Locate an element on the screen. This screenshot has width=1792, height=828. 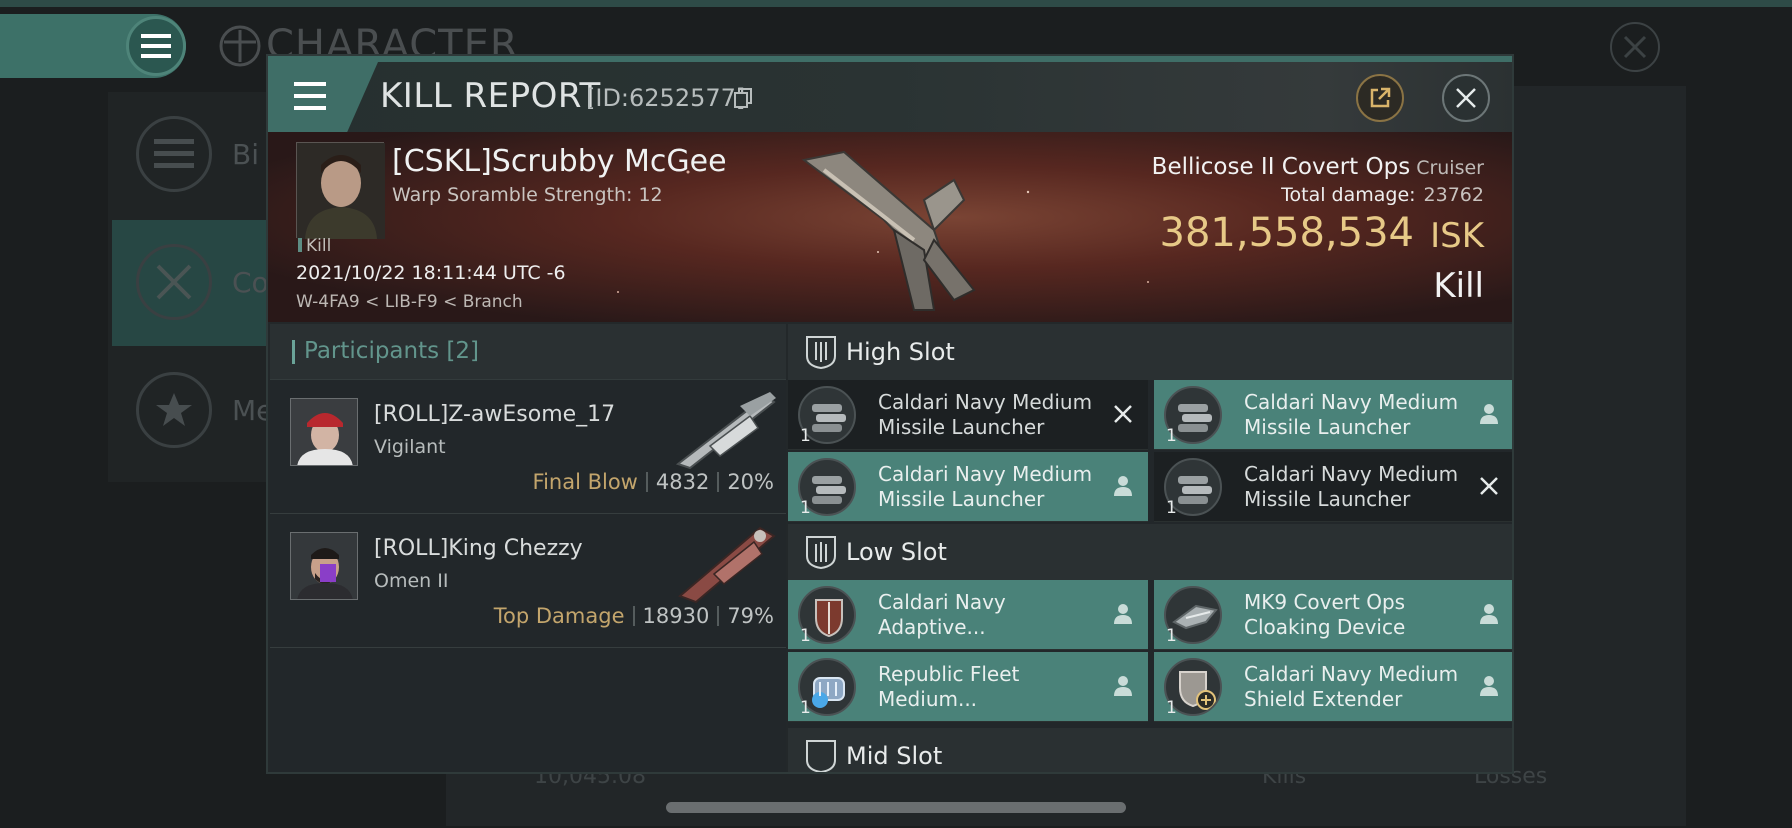
victim-ship-image is located at coordinates (888, 230).